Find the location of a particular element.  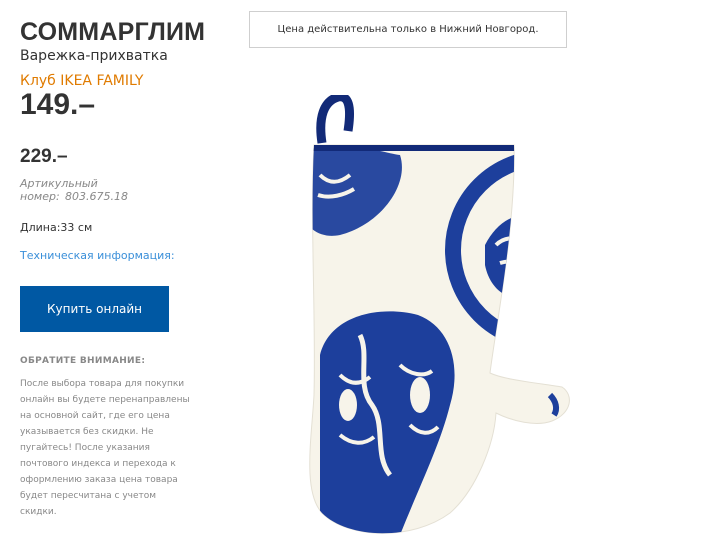

notice-line: скидки. is located at coordinates (38, 512).